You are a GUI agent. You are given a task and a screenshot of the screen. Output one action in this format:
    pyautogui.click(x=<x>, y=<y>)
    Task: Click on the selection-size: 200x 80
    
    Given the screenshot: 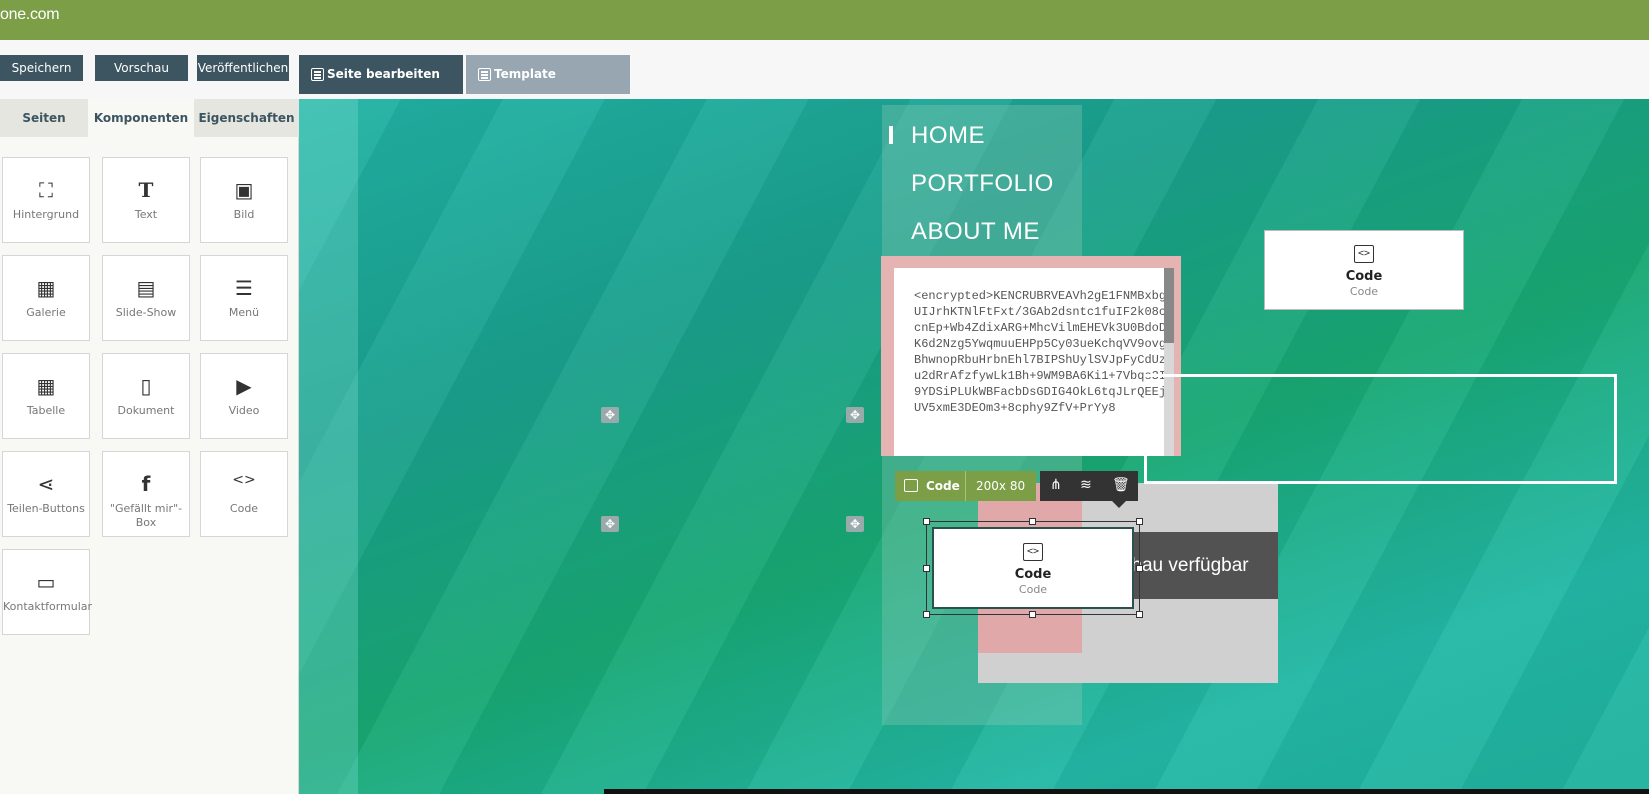 What is the action you would take?
    pyautogui.click(x=1001, y=486)
    